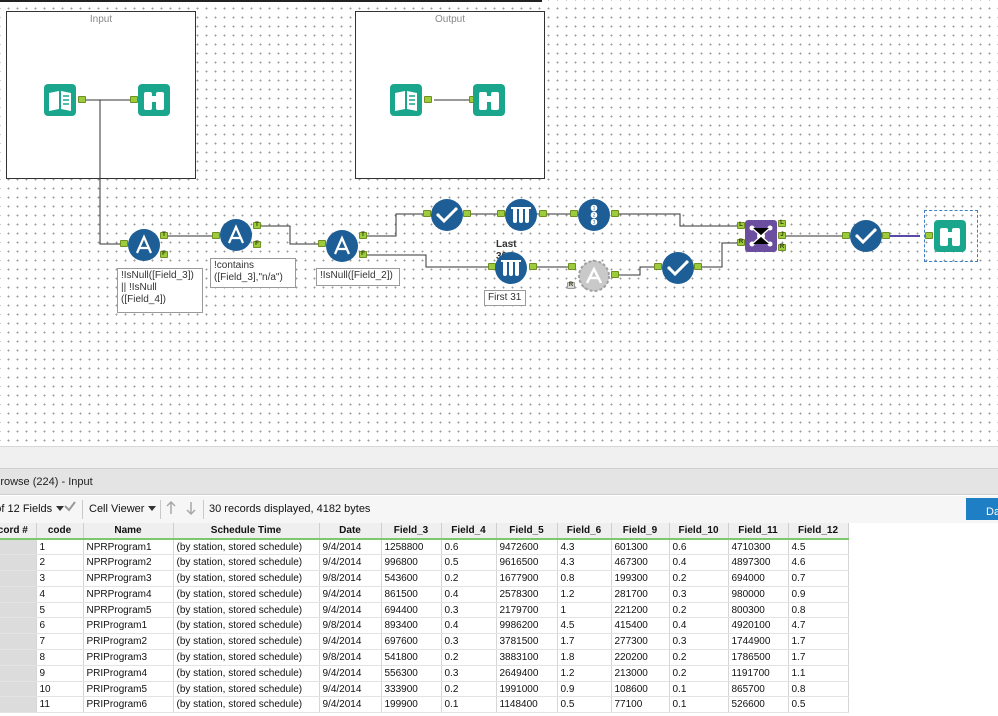  I want to click on table-cell: 800300, so click(758, 610).